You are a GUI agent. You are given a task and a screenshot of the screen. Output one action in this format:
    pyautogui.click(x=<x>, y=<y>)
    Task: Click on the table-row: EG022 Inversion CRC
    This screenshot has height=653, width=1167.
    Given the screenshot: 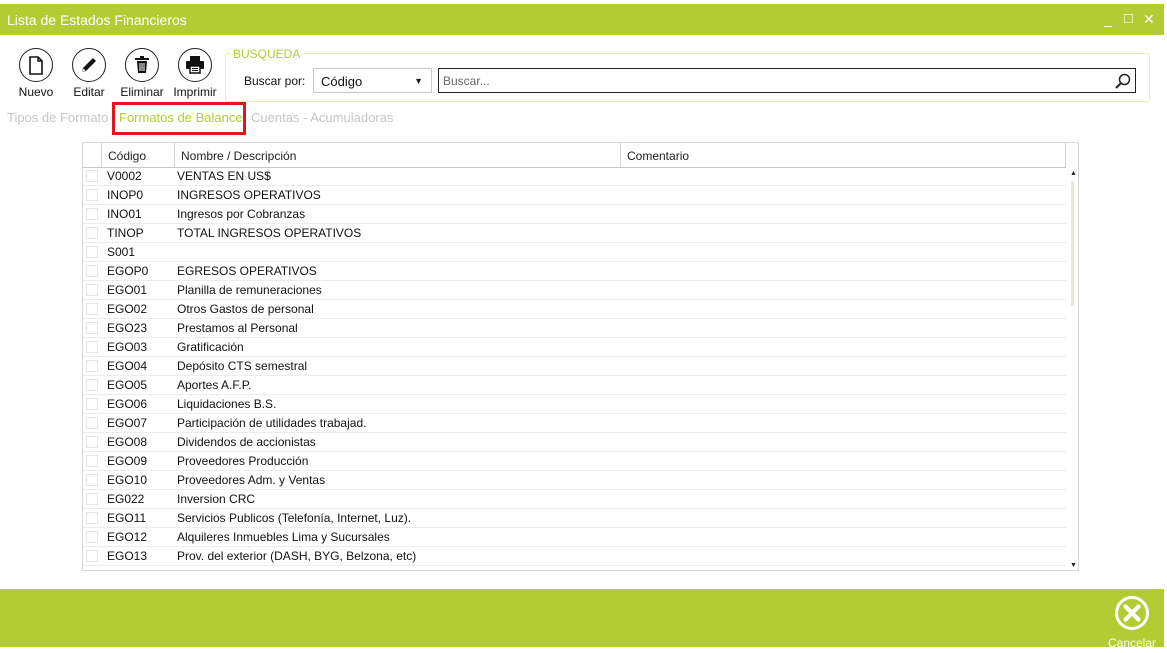 What is the action you would take?
    pyautogui.click(x=574, y=499)
    